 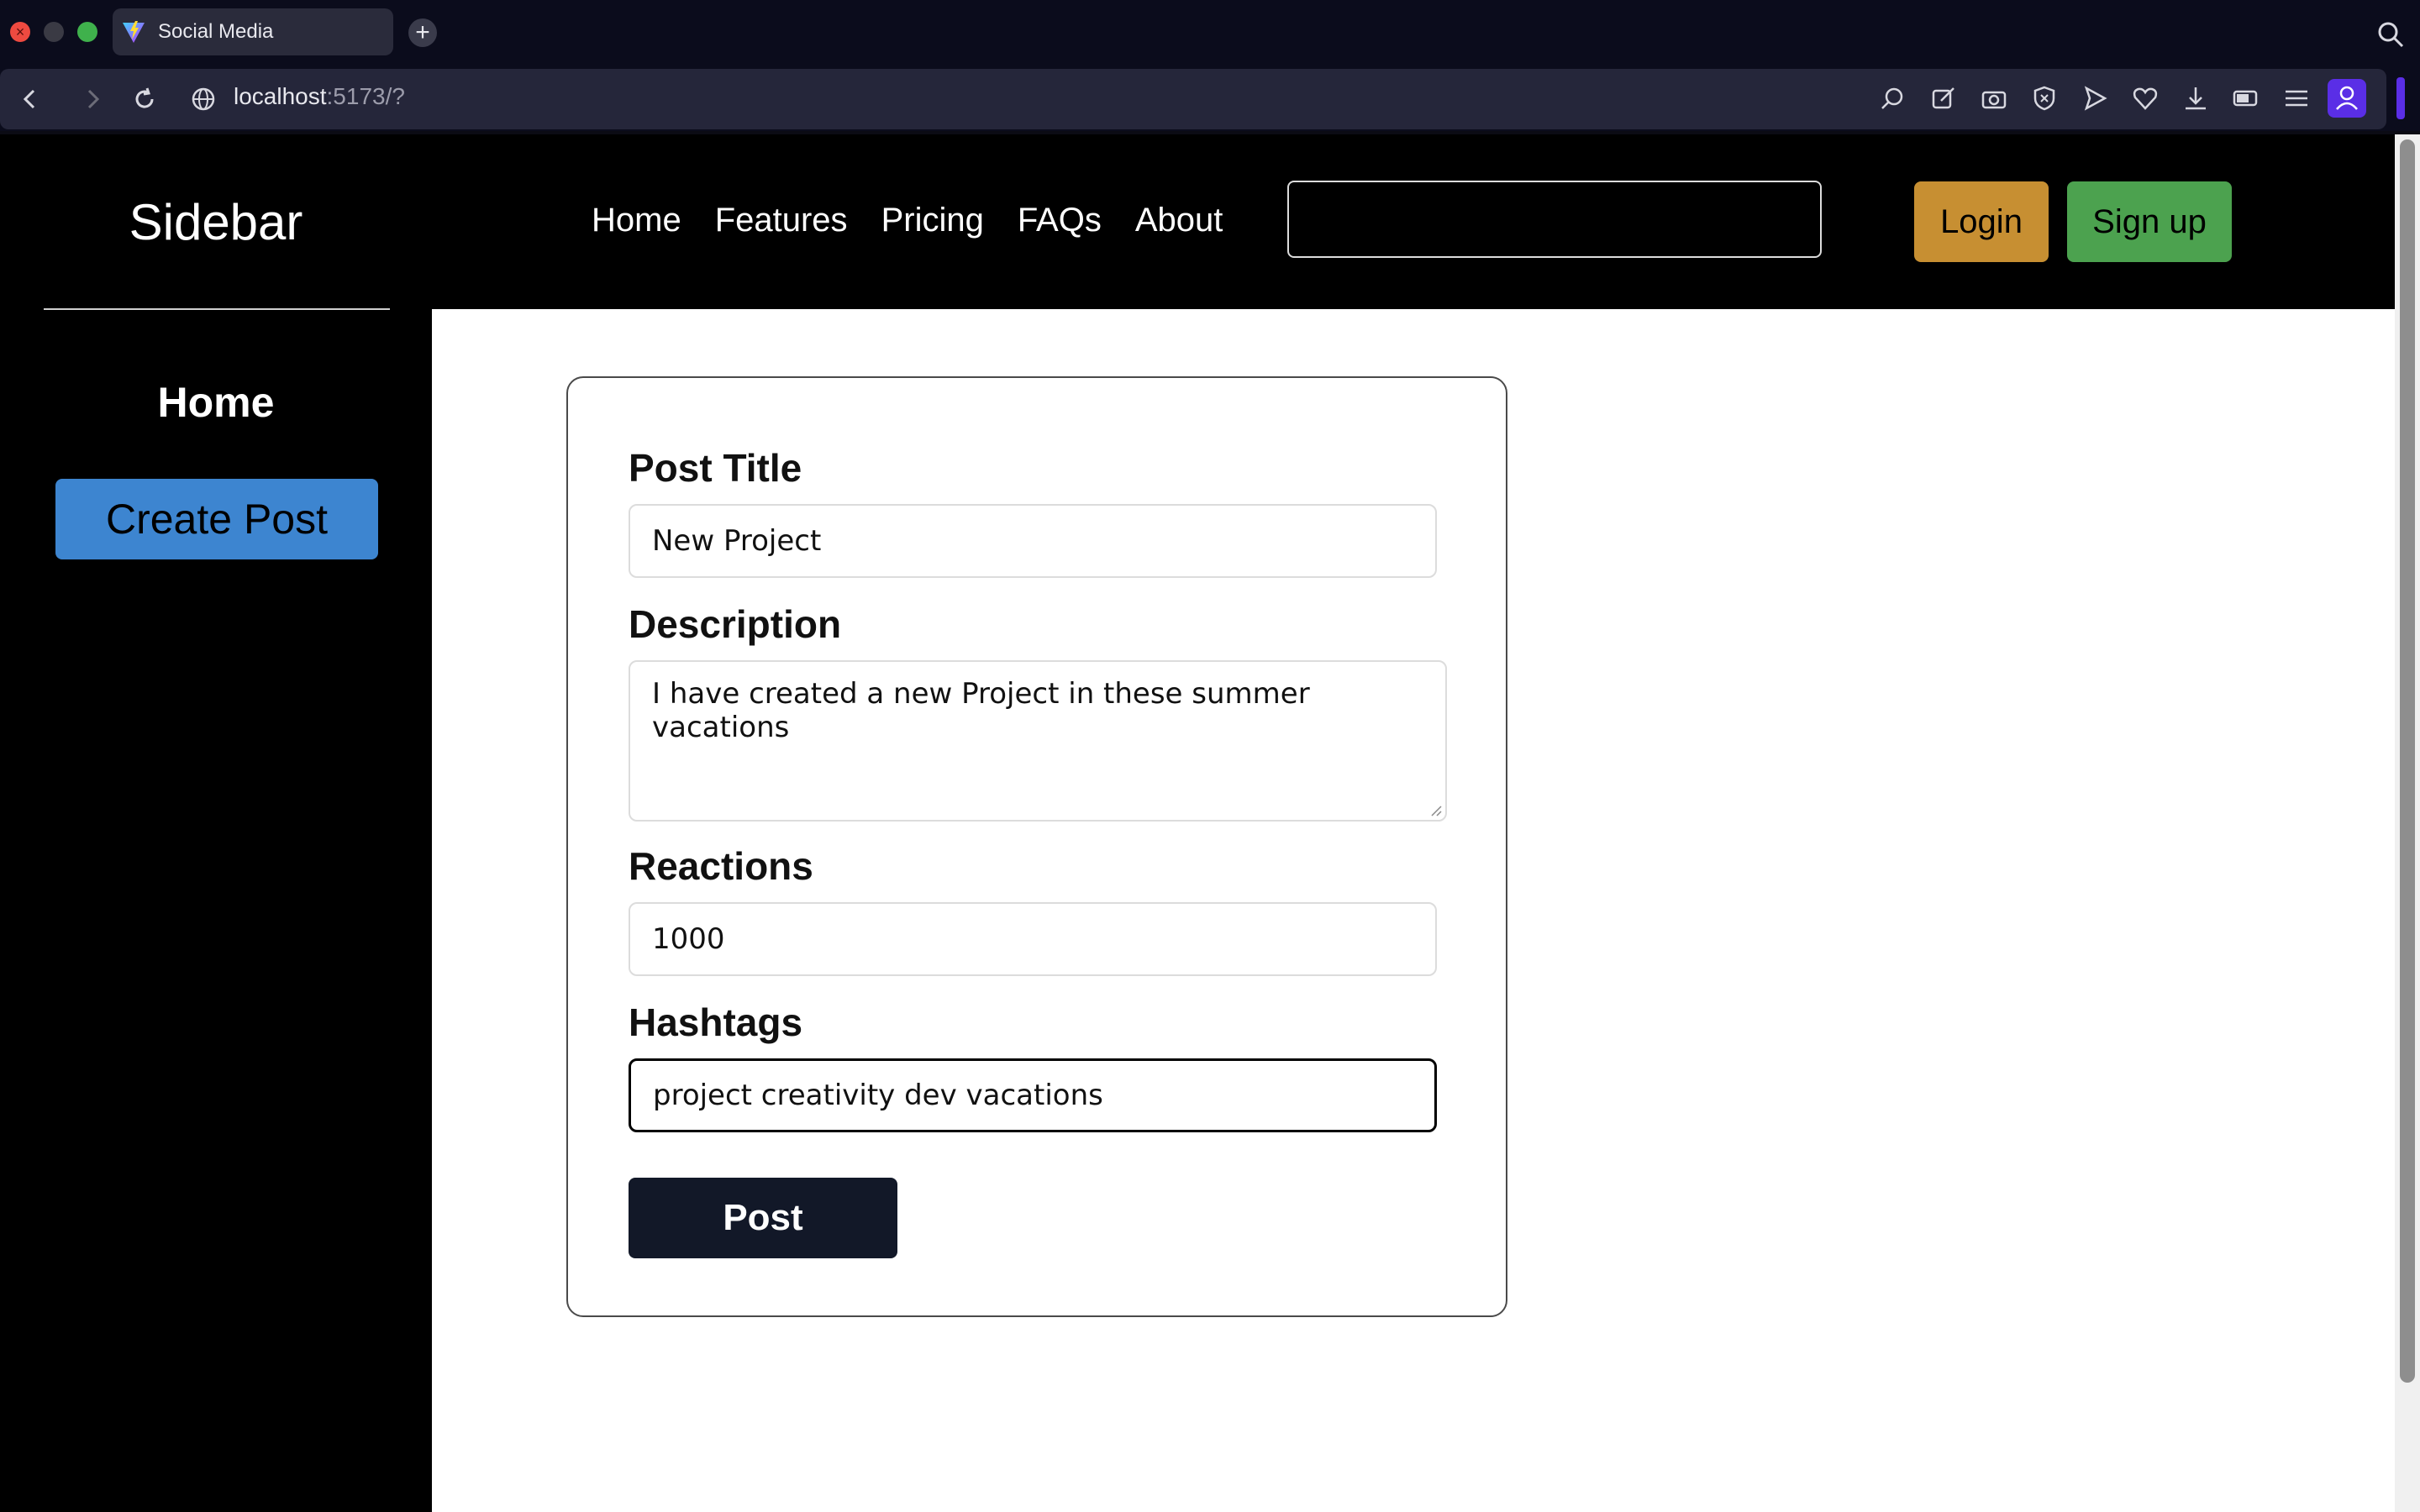 I want to click on shield-icon, so click(x=2044, y=98).